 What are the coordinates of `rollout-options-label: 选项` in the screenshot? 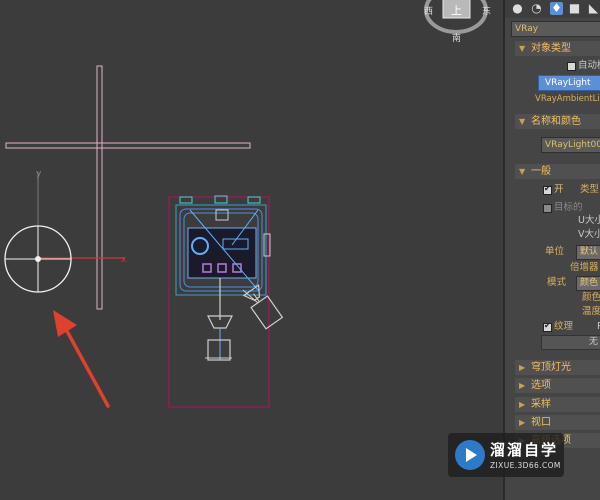 It's located at (541, 385).